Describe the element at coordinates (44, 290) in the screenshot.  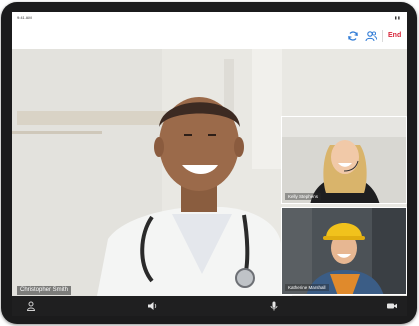
I see `main-participant-name: Christopher Smith` at that location.